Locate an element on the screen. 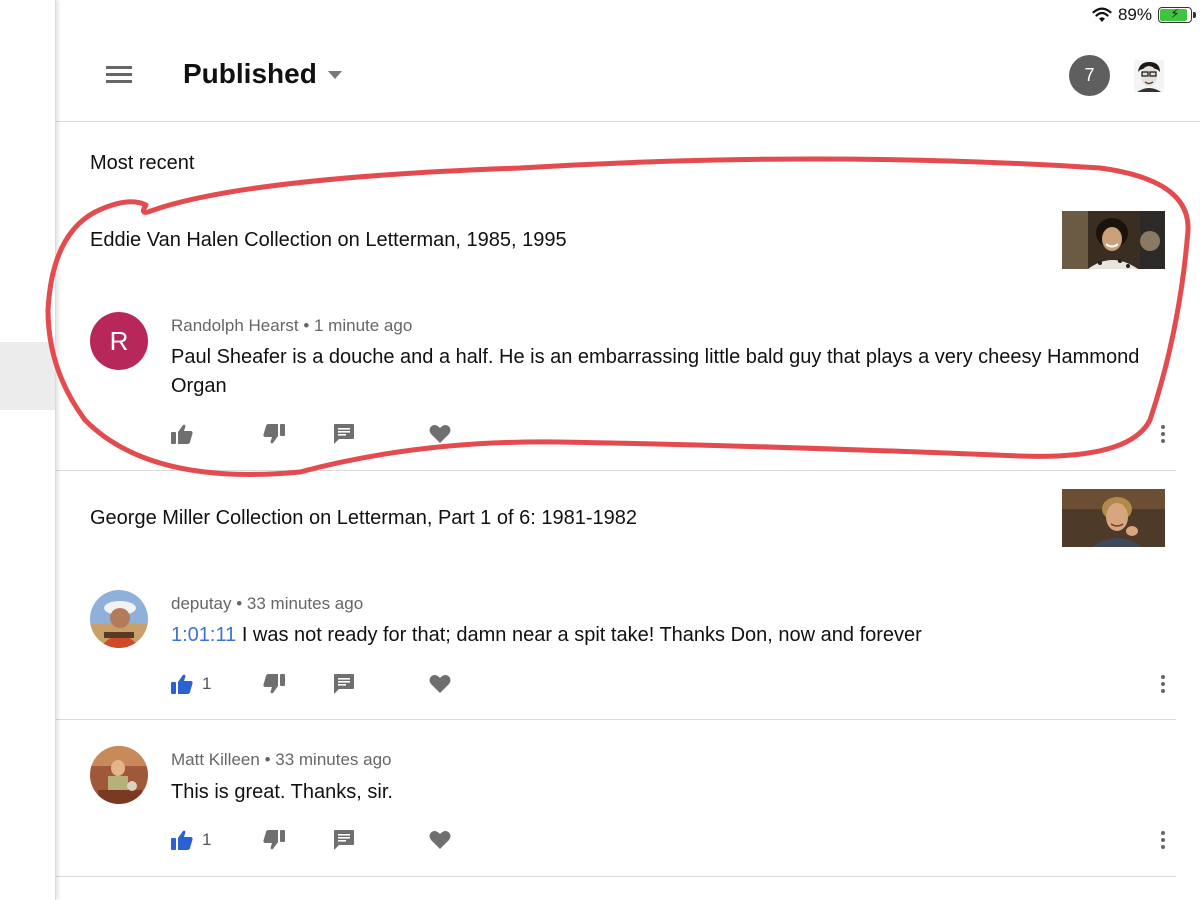  filter-dropdown: Published is located at coordinates (262, 74).